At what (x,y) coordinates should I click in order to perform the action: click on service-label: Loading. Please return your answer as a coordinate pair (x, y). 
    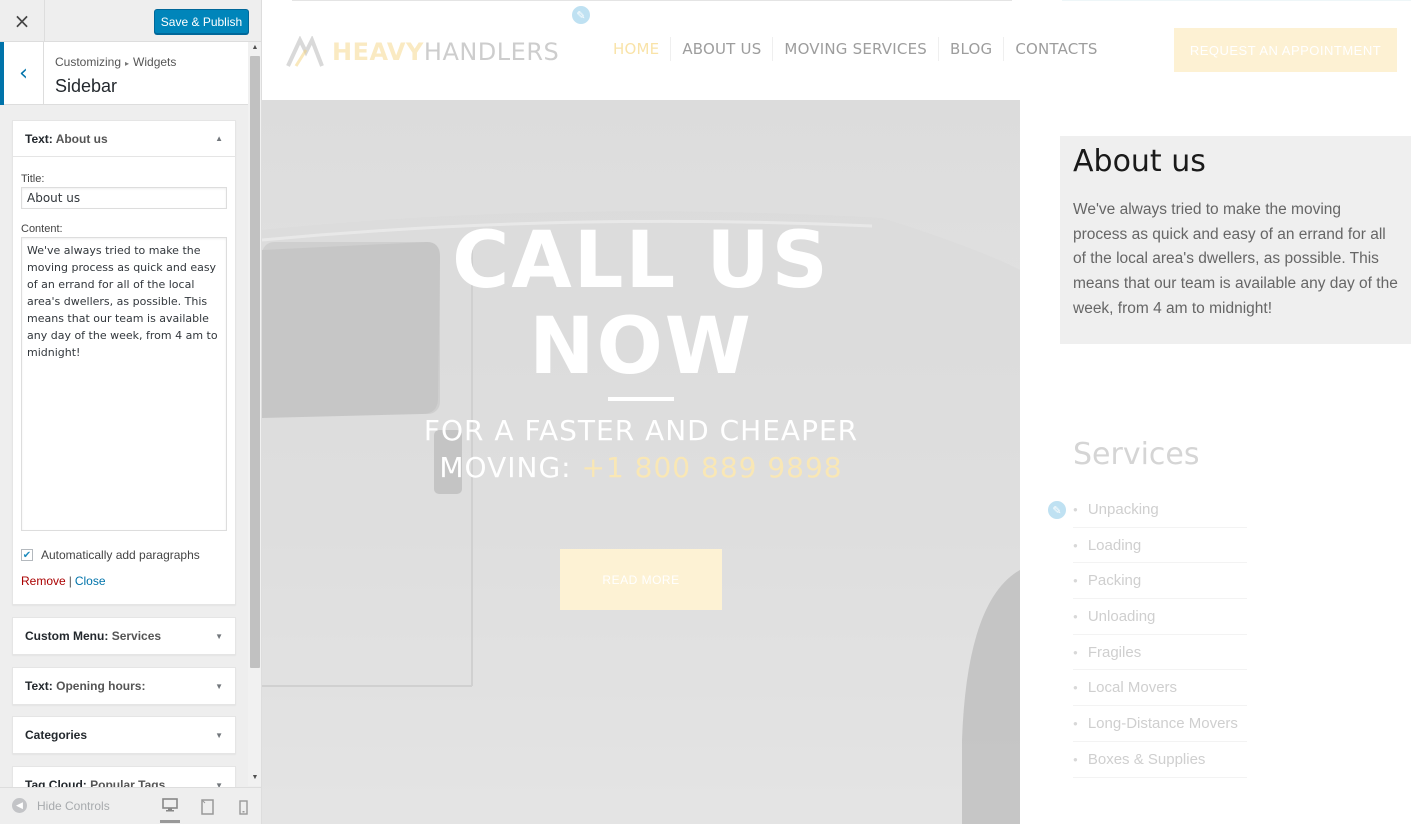
    Looking at the image, I should click on (1114, 545).